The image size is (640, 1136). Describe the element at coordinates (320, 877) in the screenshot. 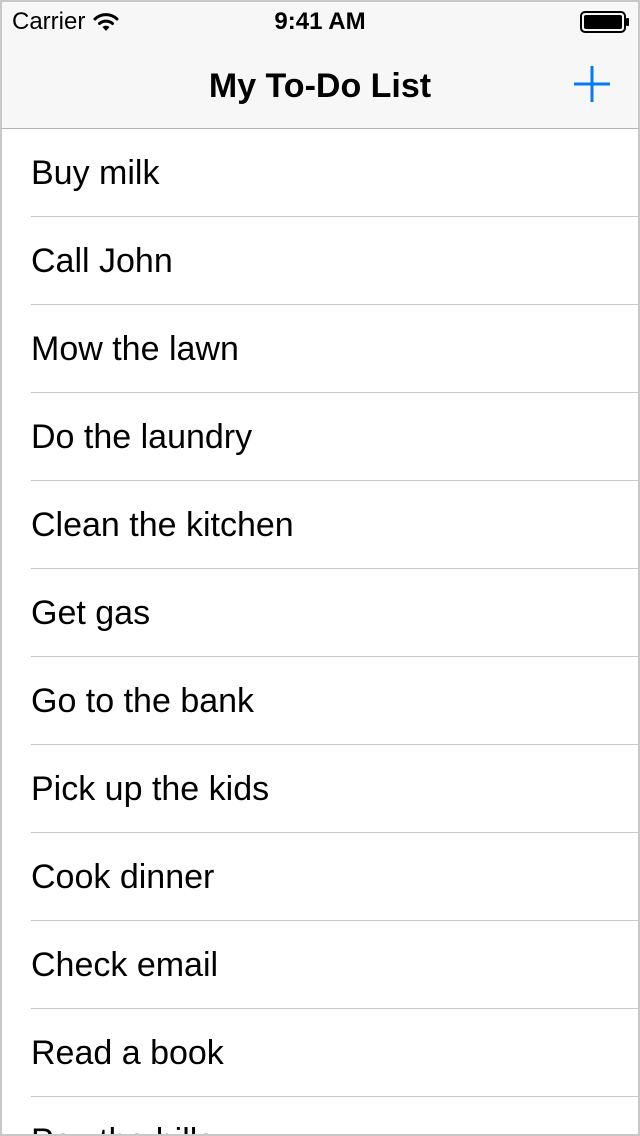

I see `todo-item: Cook dinner` at that location.